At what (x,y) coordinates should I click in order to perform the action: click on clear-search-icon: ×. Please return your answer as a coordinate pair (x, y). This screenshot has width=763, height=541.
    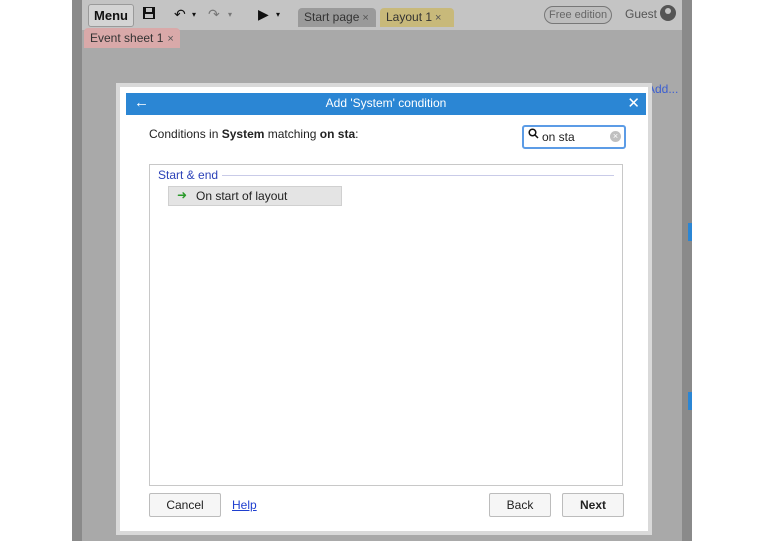
    Looking at the image, I should click on (615, 136).